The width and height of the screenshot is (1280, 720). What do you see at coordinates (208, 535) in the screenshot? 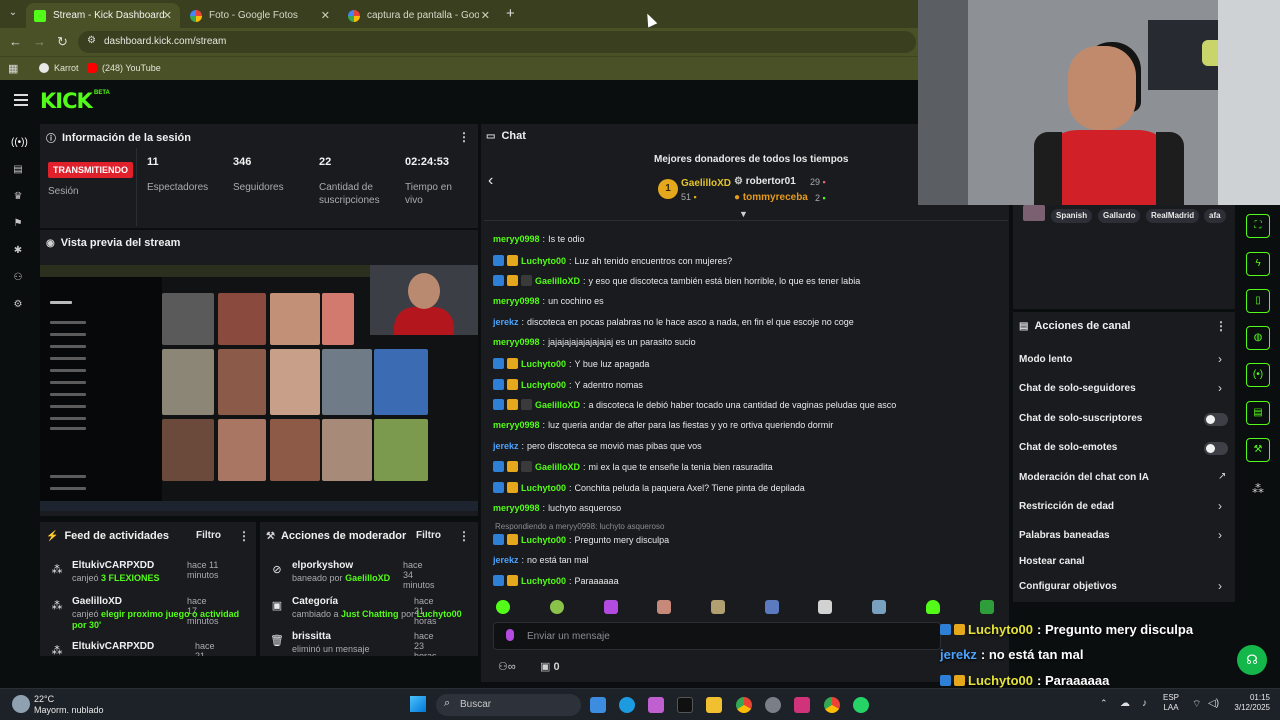
I see `feed-filter-button: Filtro` at bounding box center [208, 535].